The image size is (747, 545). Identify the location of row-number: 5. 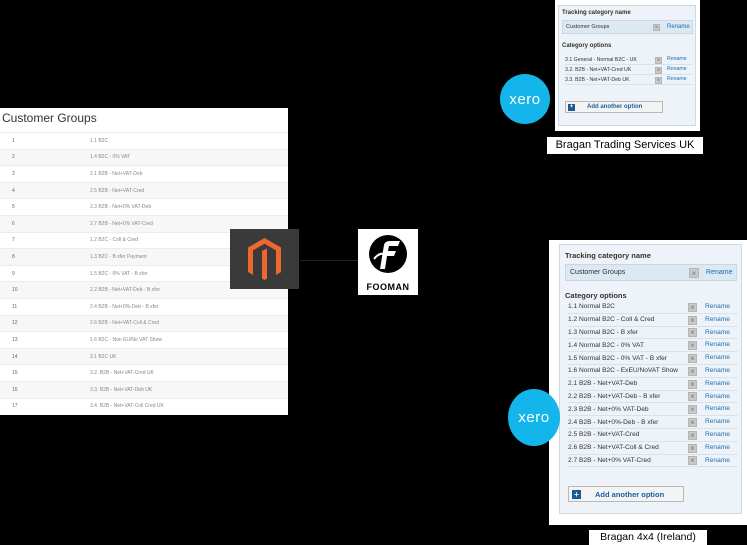
(13, 207).